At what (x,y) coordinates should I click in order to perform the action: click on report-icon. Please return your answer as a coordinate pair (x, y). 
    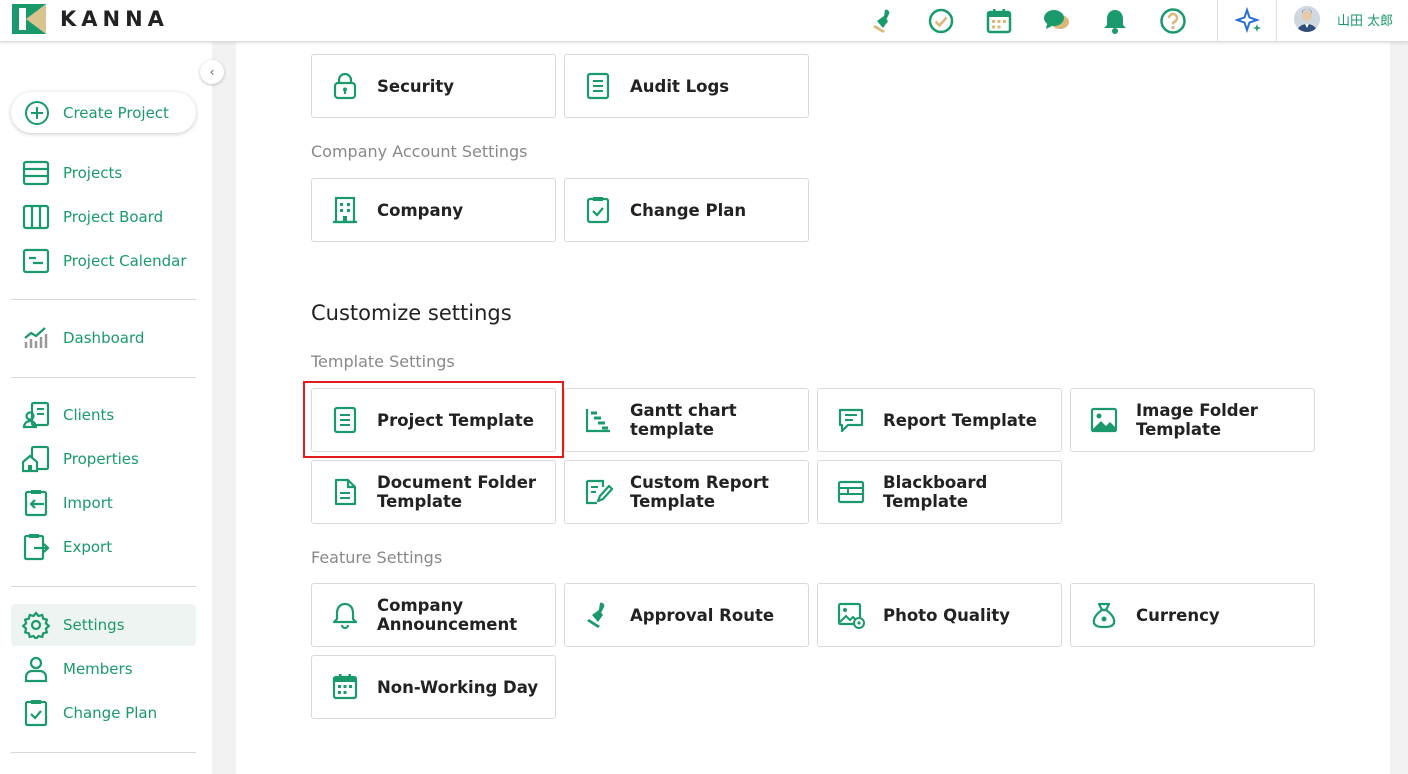
    Looking at the image, I should click on (851, 420).